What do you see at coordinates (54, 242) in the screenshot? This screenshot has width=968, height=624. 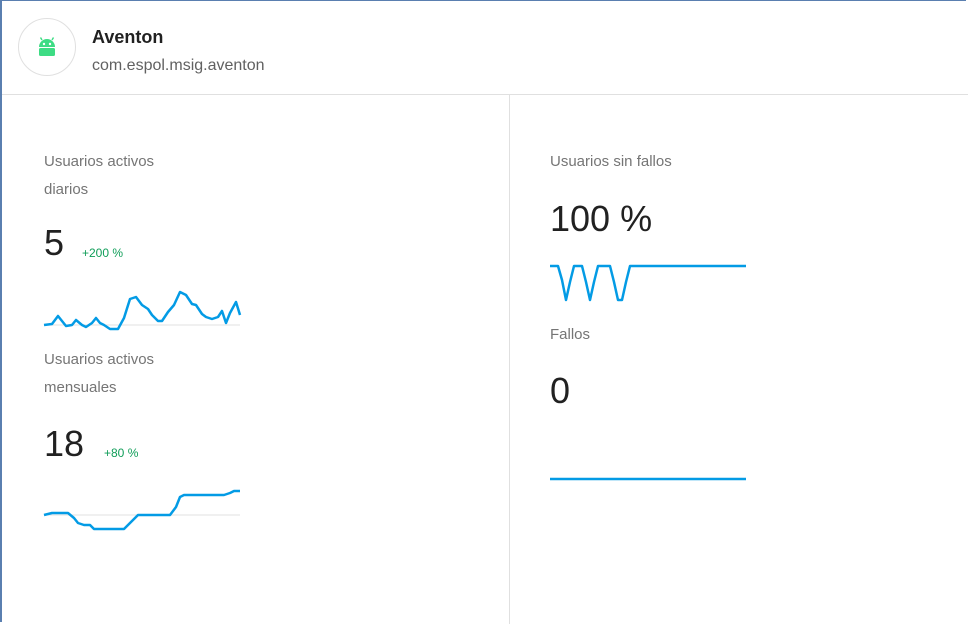 I see `daily-active-value: 5` at bounding box center [54, 242].